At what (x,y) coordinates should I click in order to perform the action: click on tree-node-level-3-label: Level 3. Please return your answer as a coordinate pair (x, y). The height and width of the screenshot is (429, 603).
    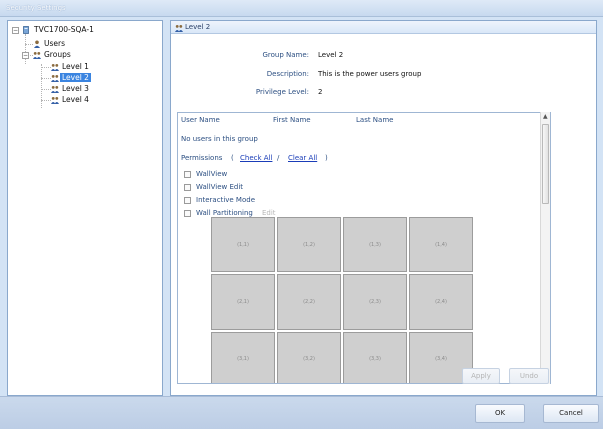
    Looking at the image, I should click on (75, 88).